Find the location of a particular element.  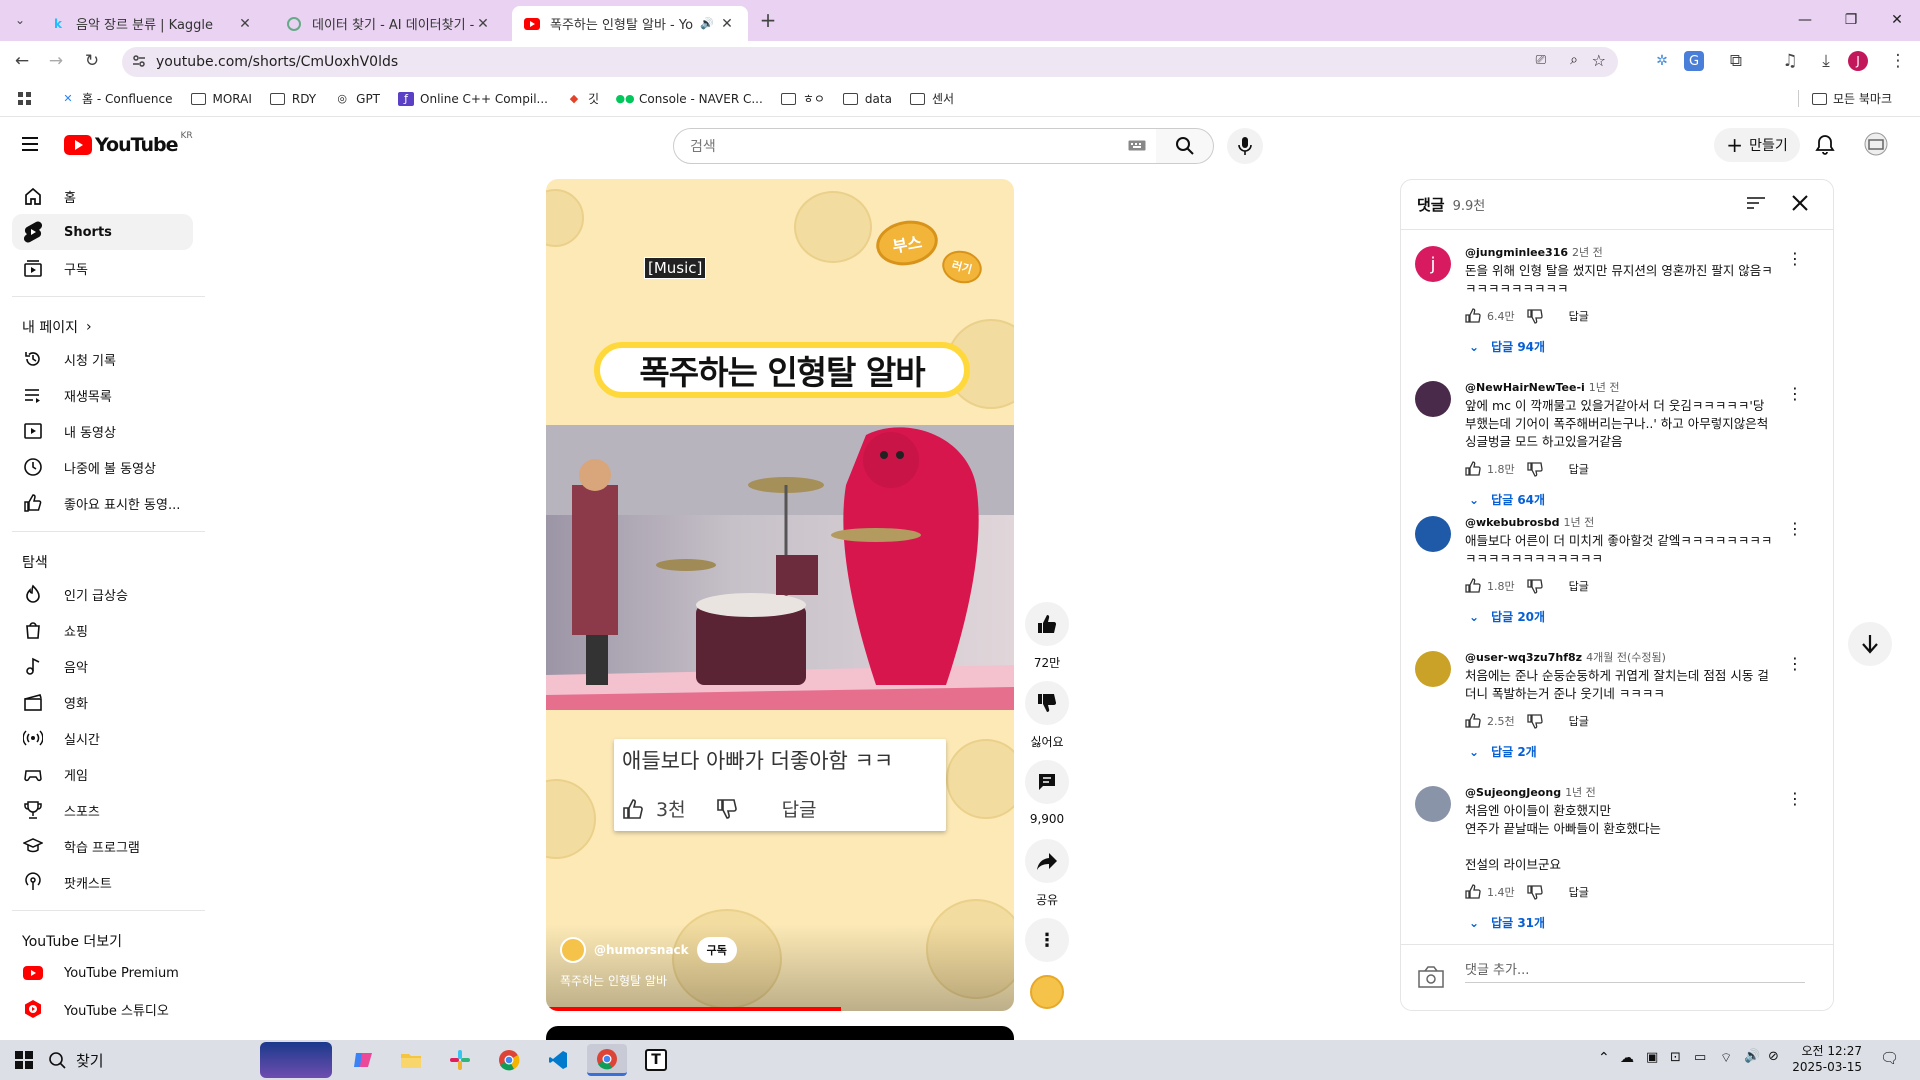

battery-icon: ▭ is located at coordinates (1700, 1057).